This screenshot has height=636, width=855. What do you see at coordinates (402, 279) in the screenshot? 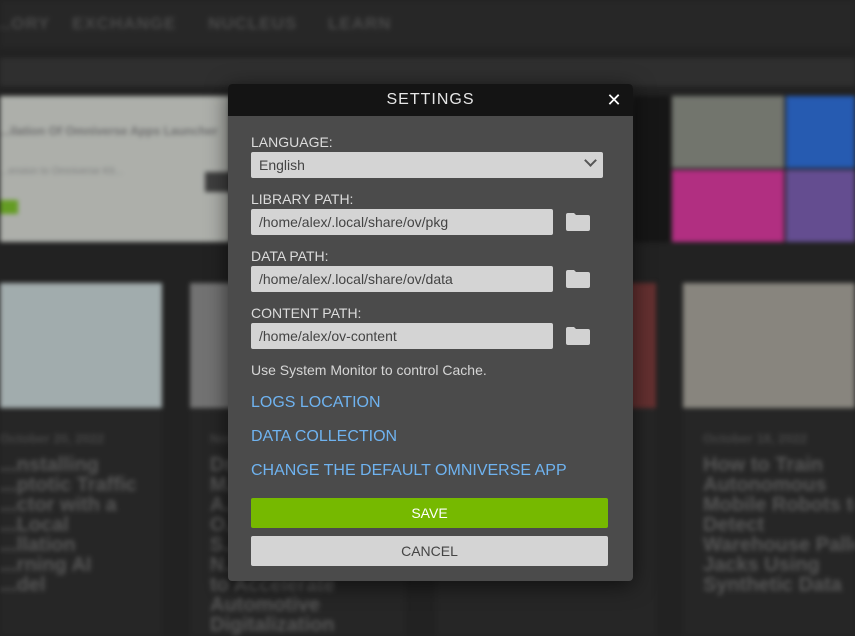
I see `data-path-input: /home/alex/.local/share/ov/data` at bounding box center [402, 279].